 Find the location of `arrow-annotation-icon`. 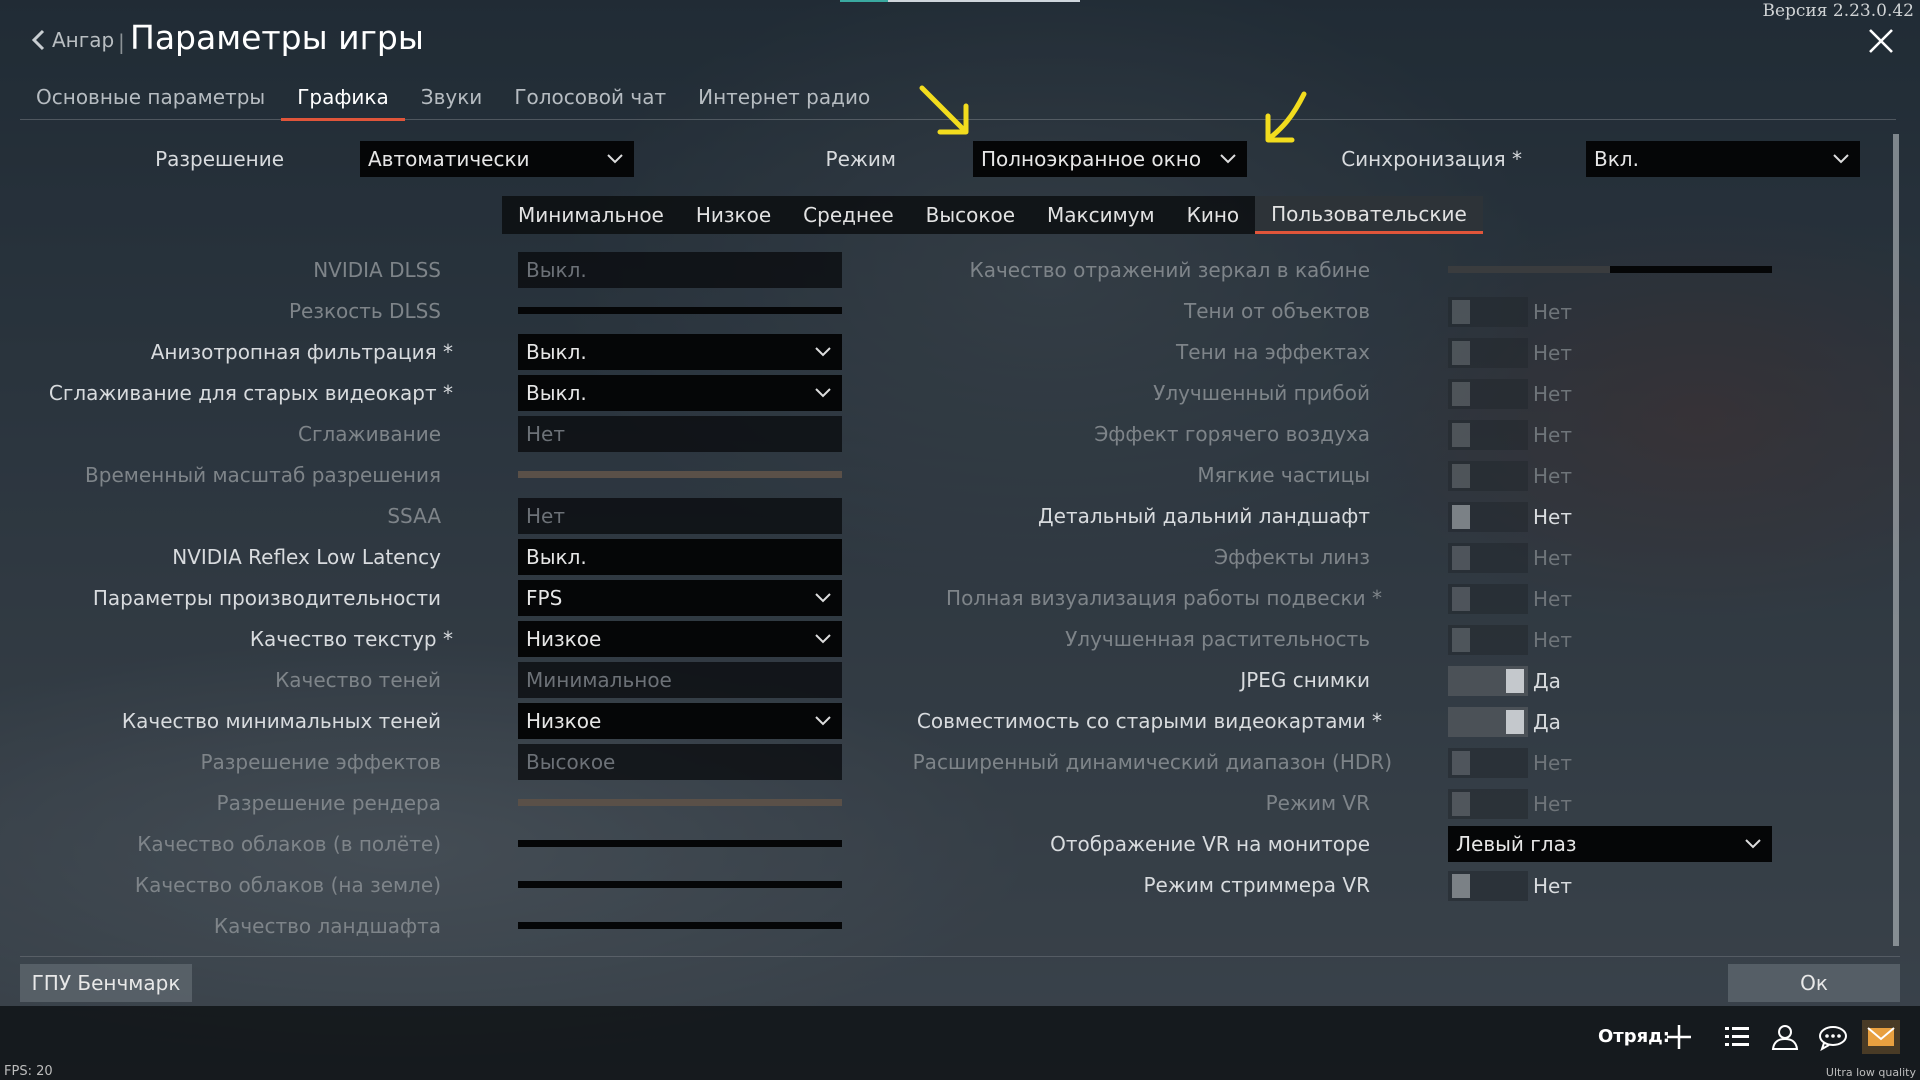

arrow-annotation-icon is located at coordinates (1286, 117).